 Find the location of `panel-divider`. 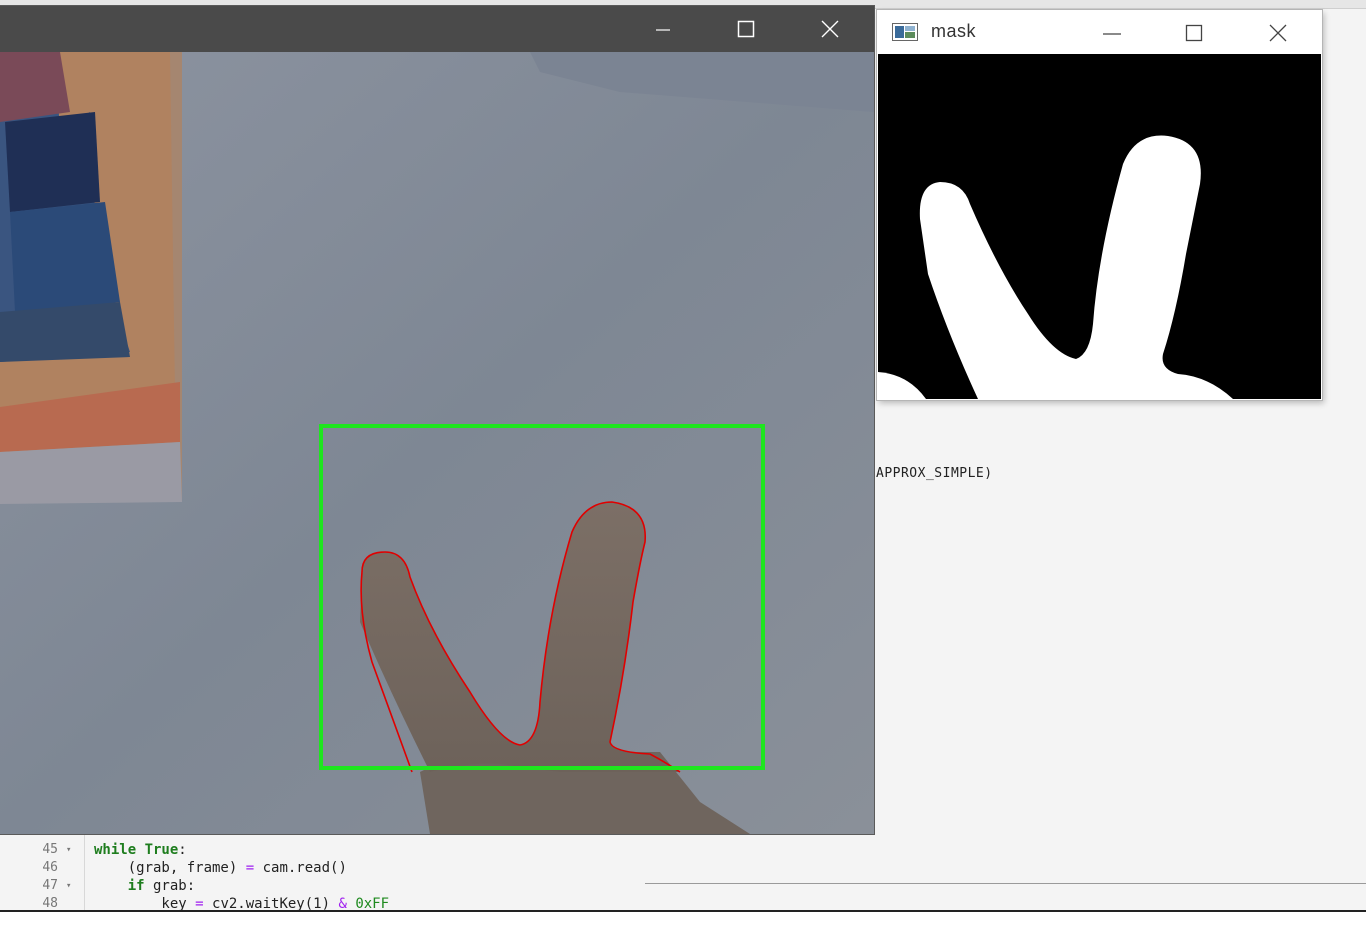

panel-divider is located at coordinates (1005, 883).